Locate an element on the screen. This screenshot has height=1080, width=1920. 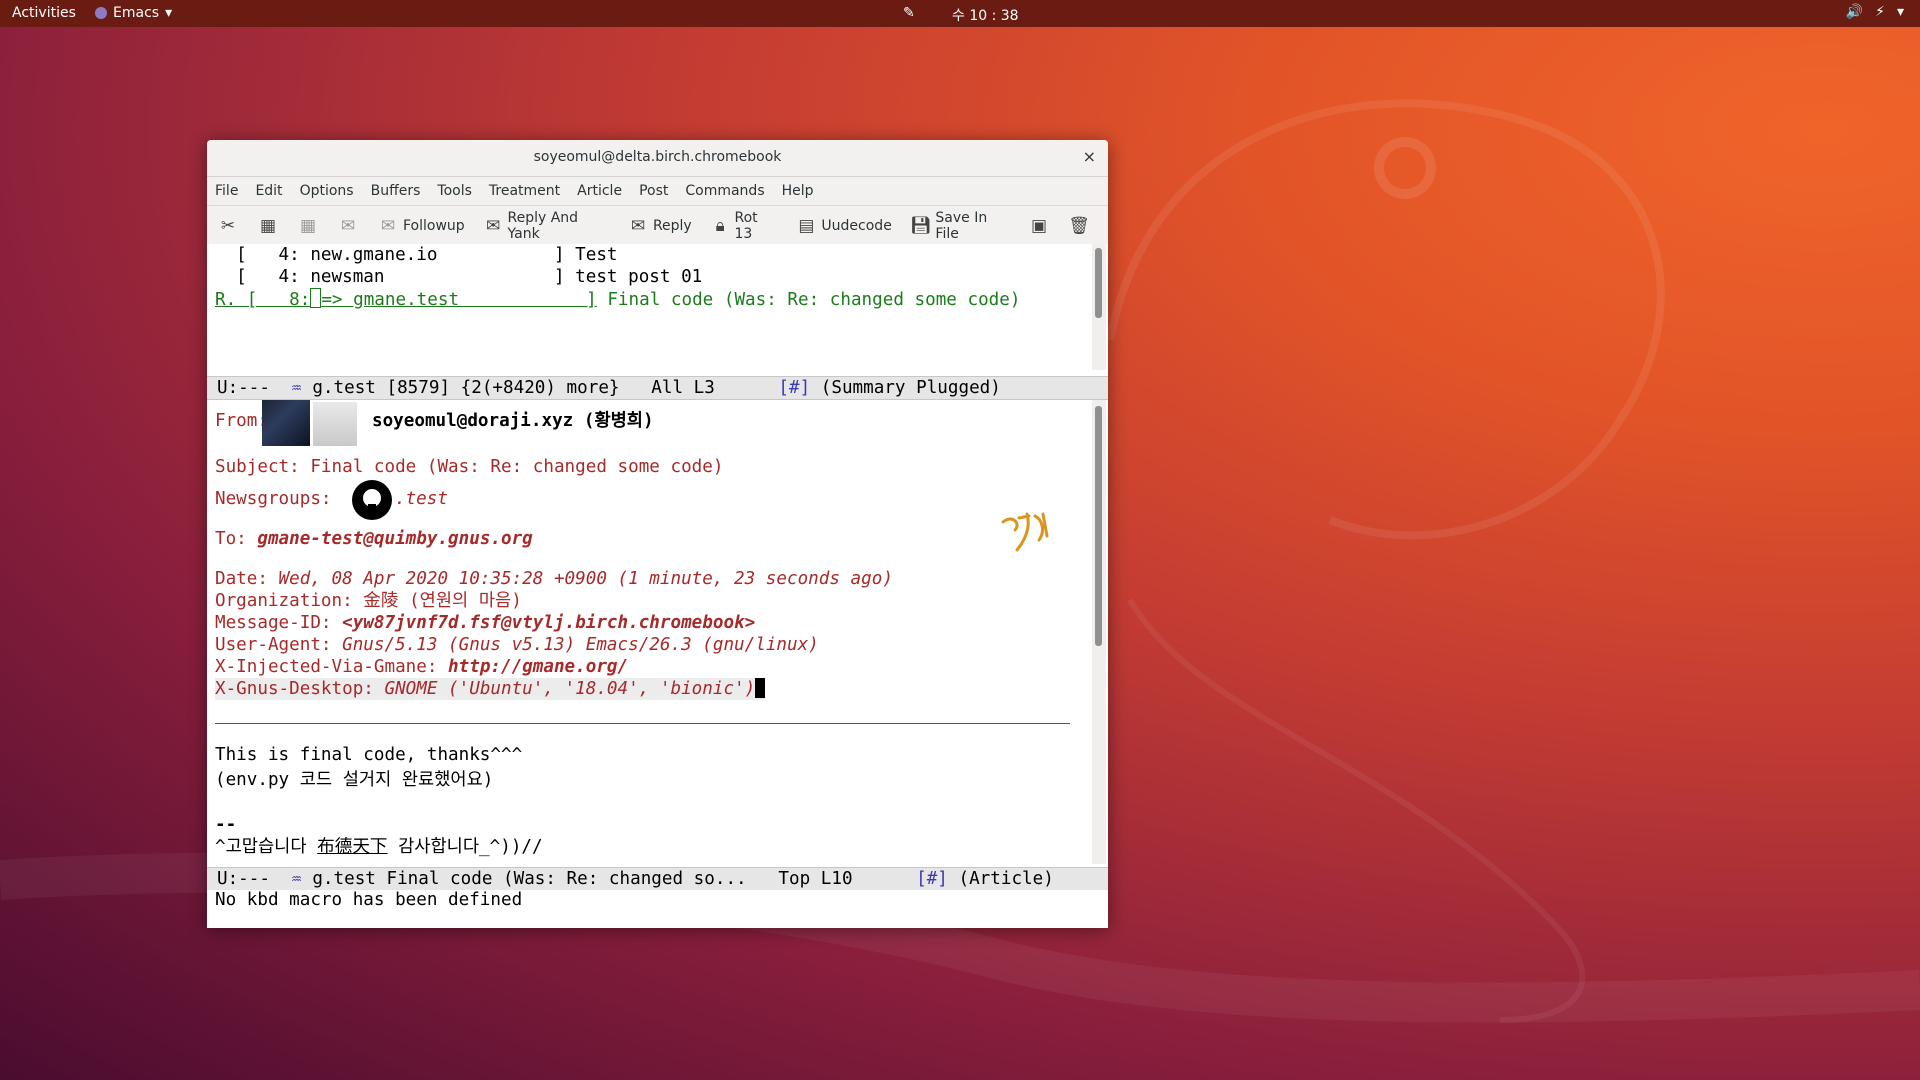
save-in-file-button: 💾︎ Save In File is located at coordinates (960, 226).